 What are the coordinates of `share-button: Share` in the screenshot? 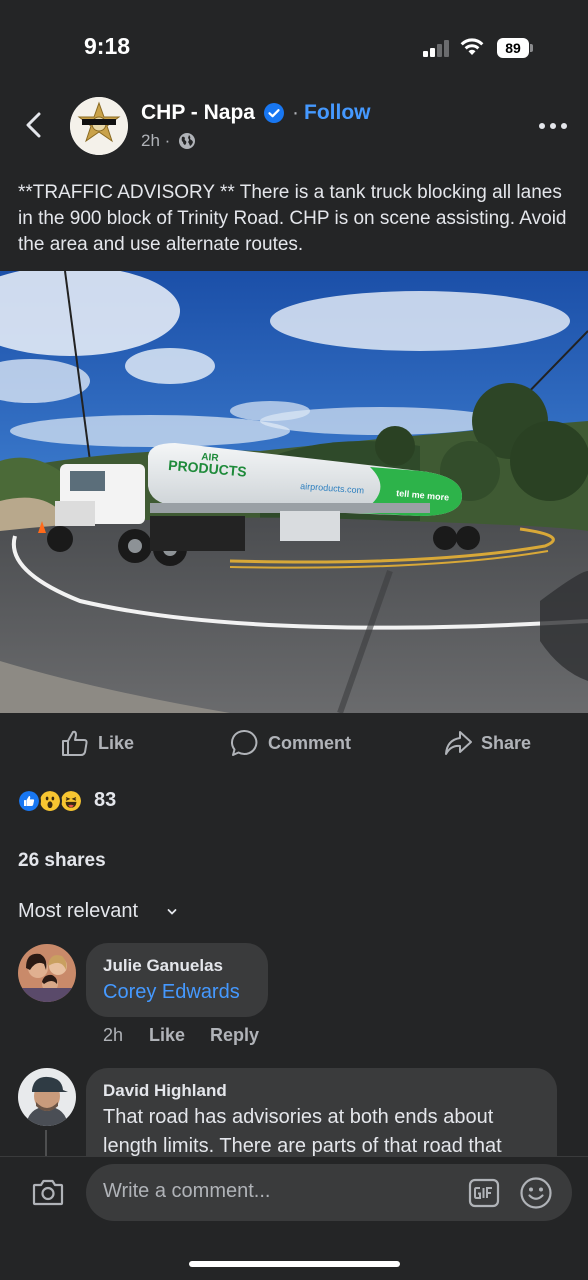 It's located at (487, 743).